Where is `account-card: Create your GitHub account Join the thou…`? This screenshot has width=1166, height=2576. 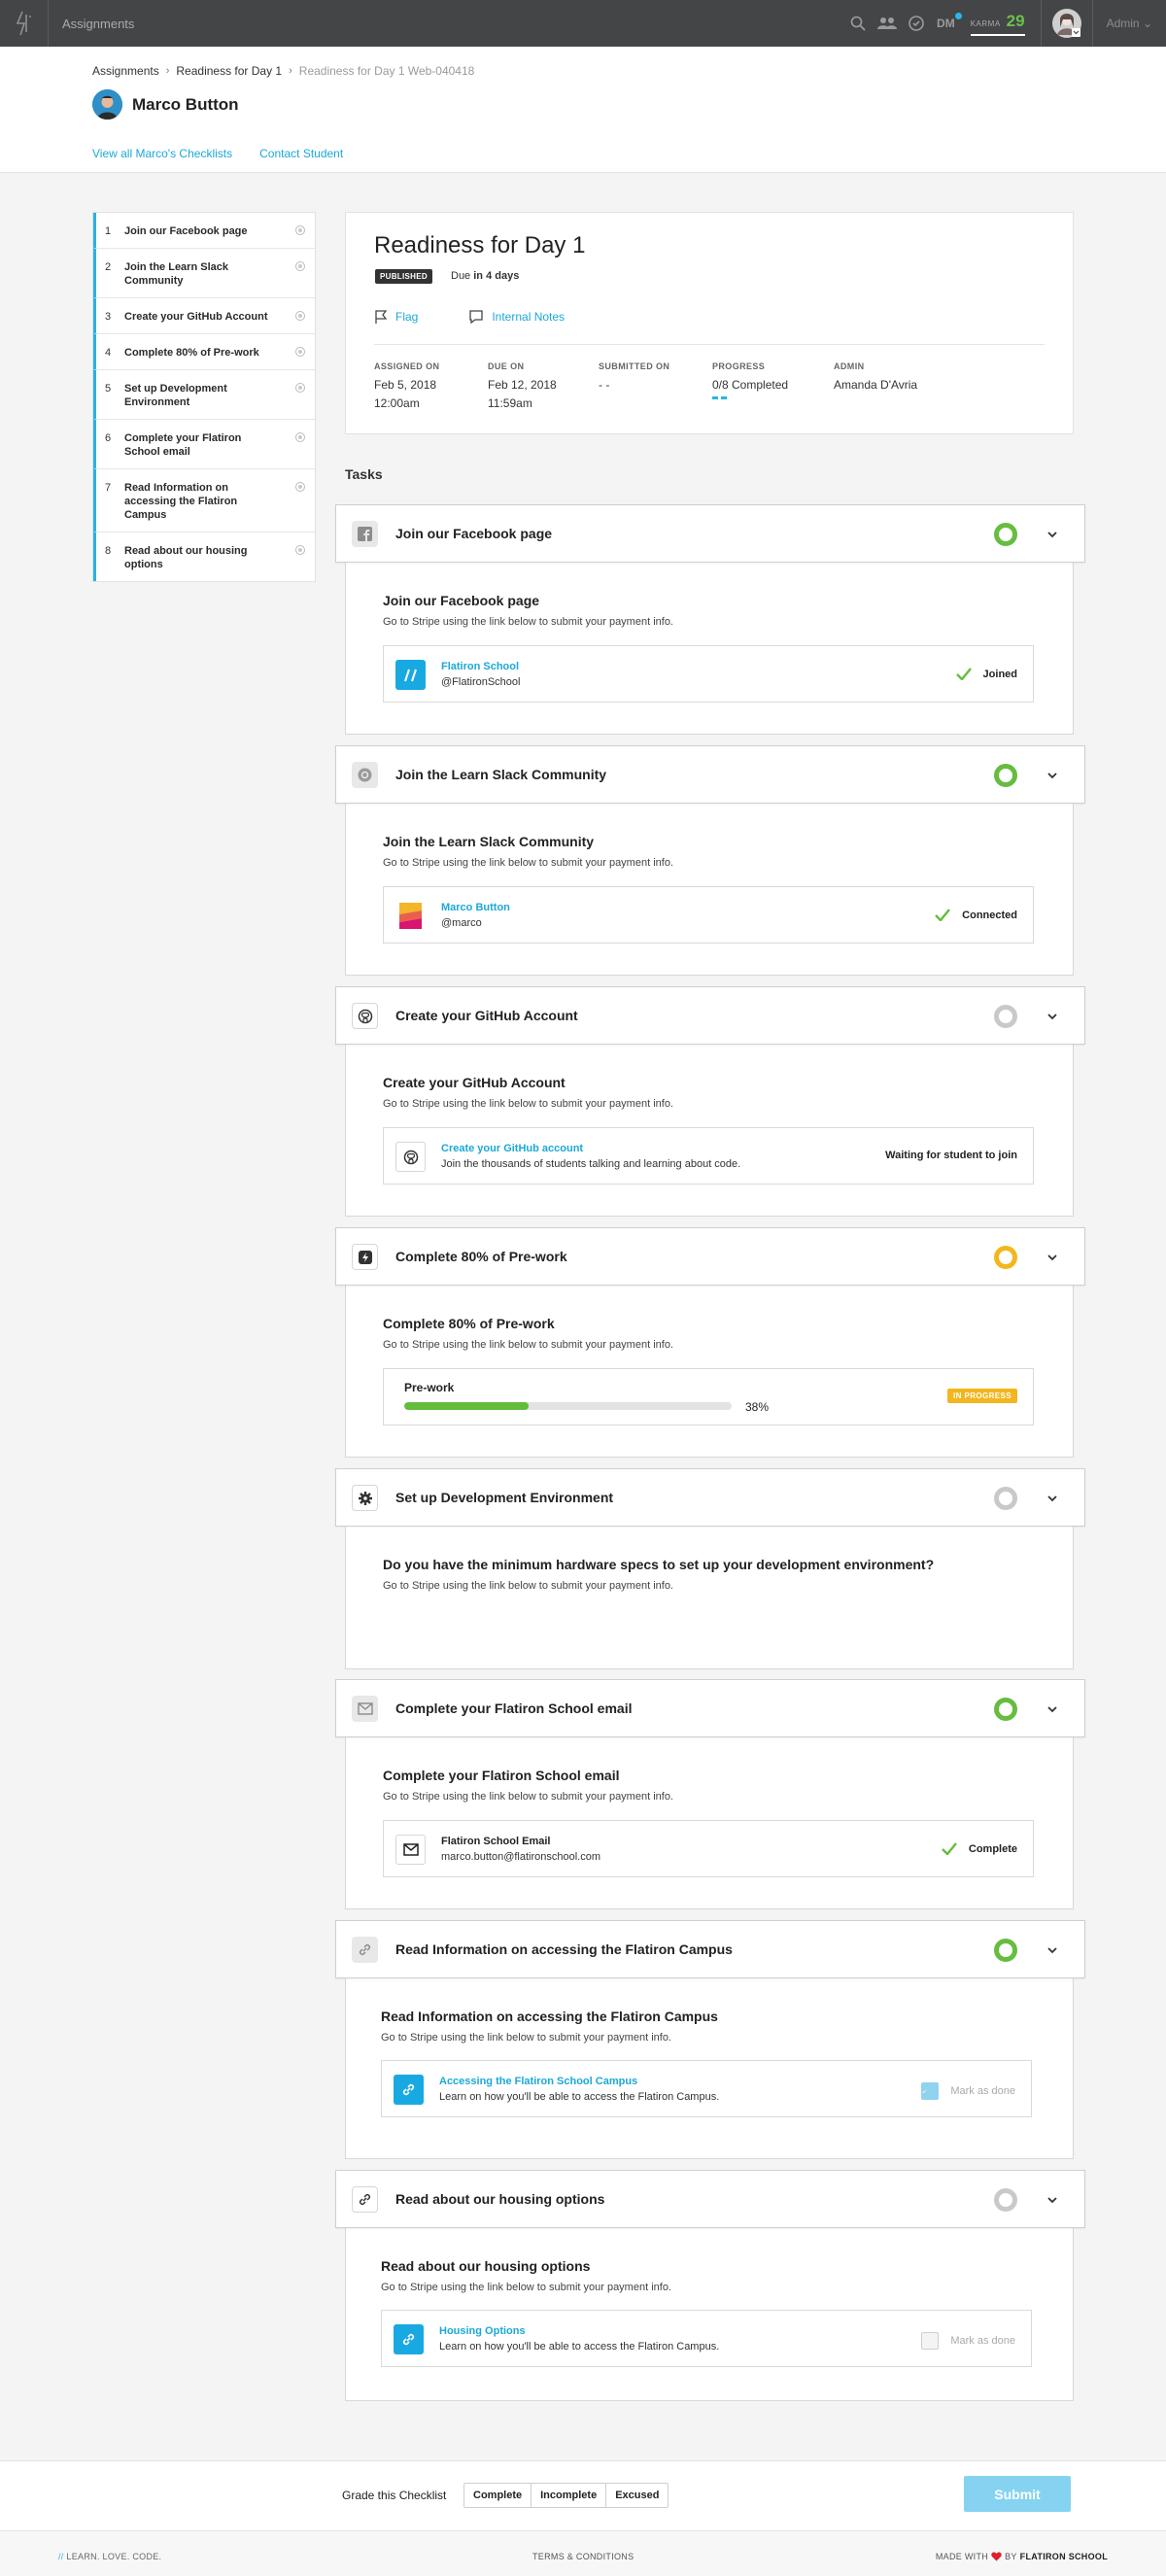 account-card: Create your GitHub account Join the thou… is located at coordinates (708, 1156).